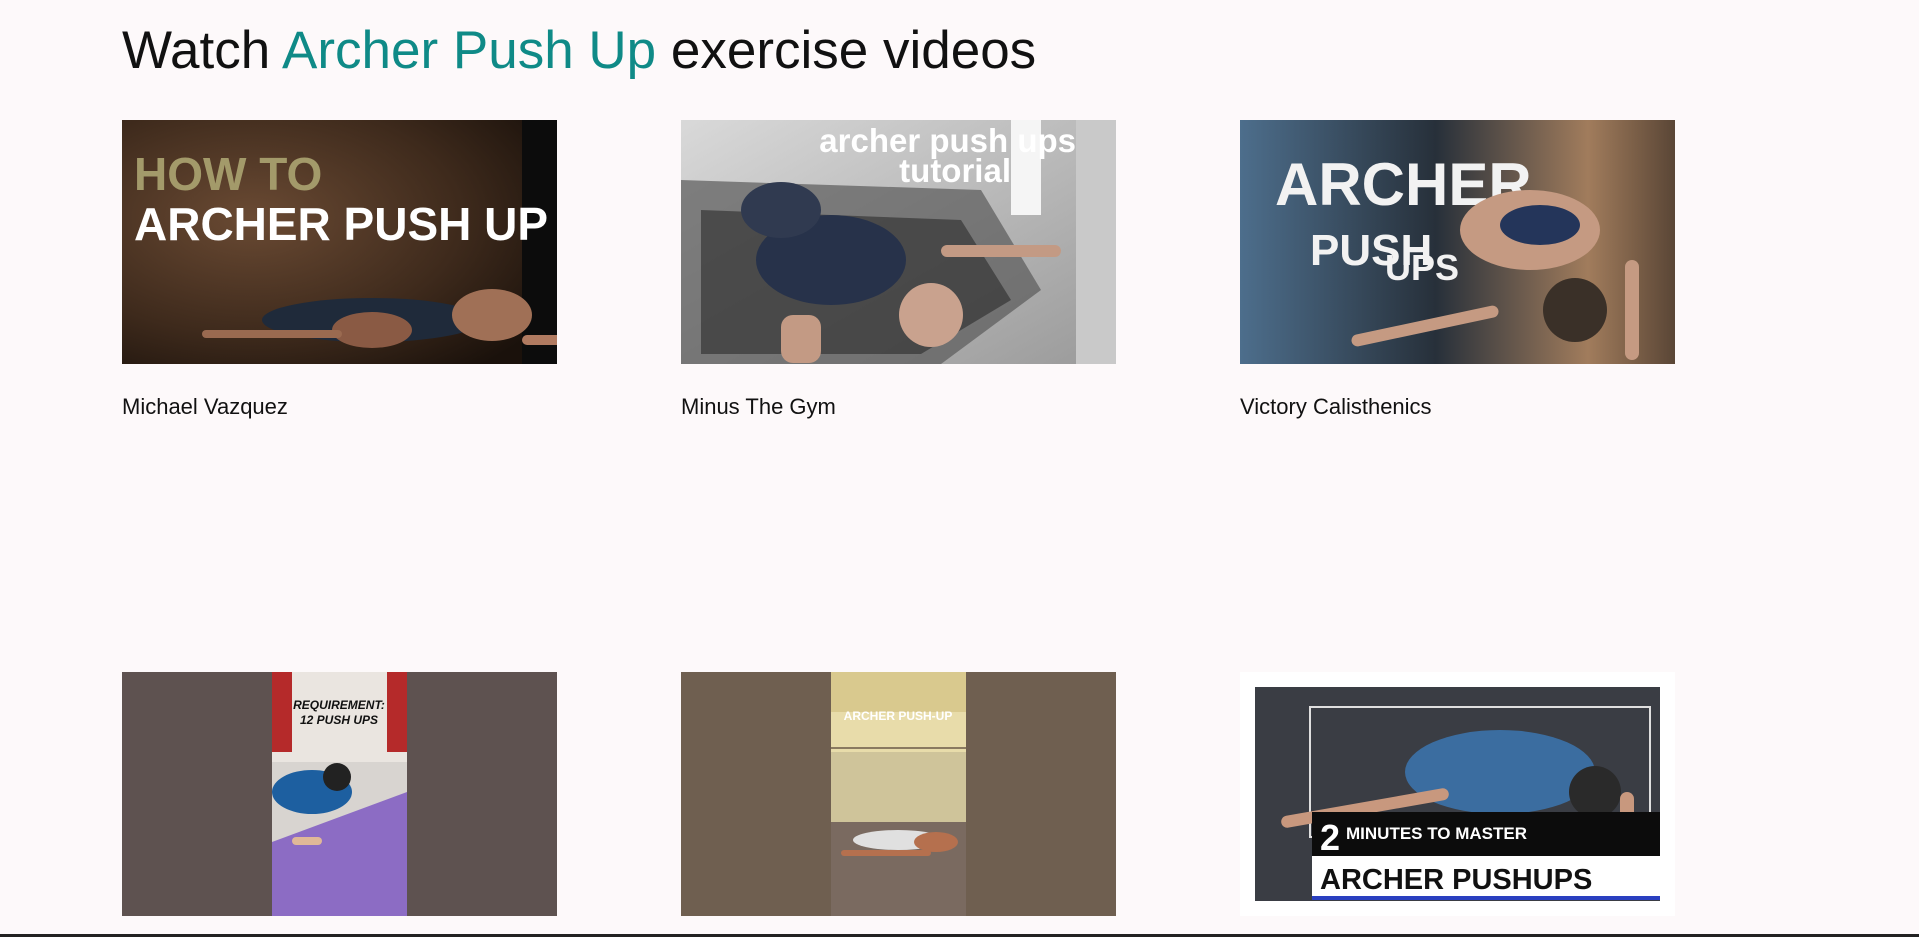 The image size is (1919, 937). Describe the element at coordinates (1456, 880) in the screenshot. I see `svg-text: ARCHER PUSHUPS` at that location.